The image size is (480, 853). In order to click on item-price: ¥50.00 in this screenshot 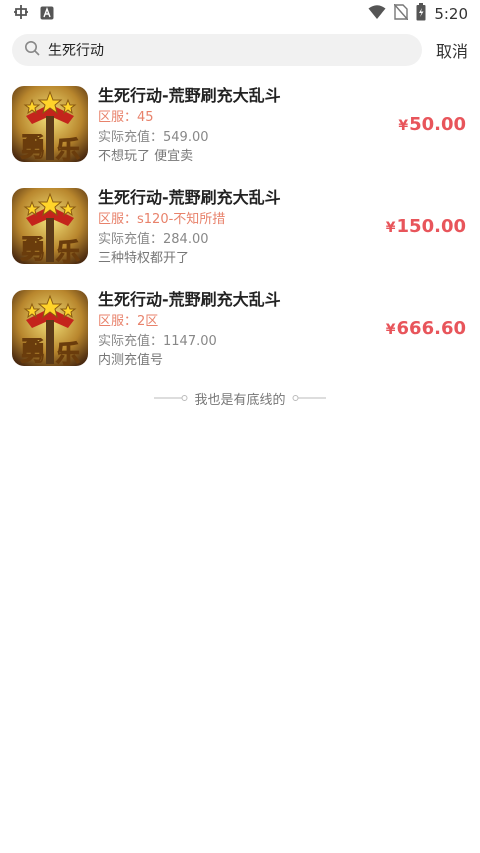, I will do `click(432, 124)`.